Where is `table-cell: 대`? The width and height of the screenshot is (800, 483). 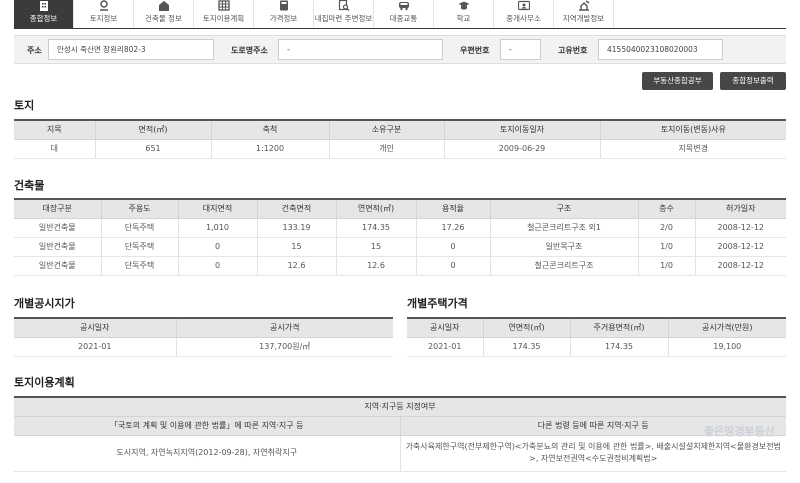
table-cell: 대 is located at coordinates (54, 149).